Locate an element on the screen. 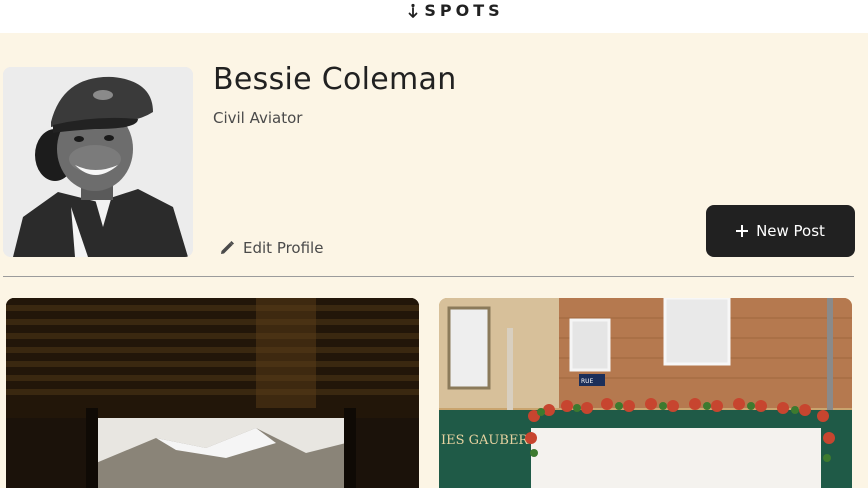 The image size is (868, 488). plus-icon is located at coordinates (742, 231).